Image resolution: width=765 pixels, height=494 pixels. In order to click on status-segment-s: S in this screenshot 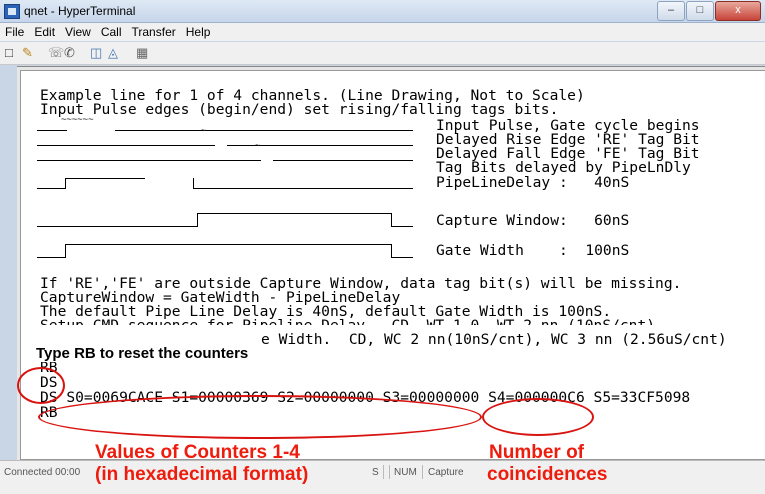, I will do `click(375, 472)`.